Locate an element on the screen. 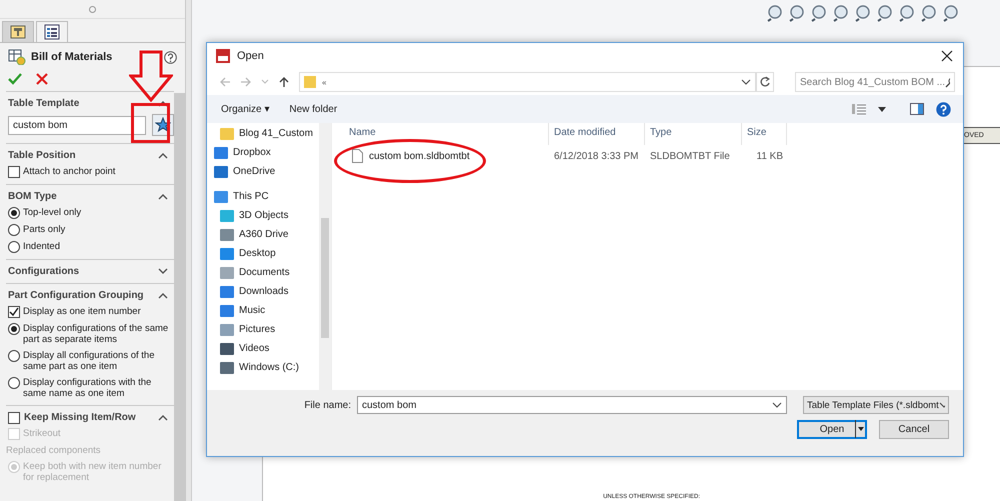  panel-title: Bill of Materials is located at coordinates (72, 57).